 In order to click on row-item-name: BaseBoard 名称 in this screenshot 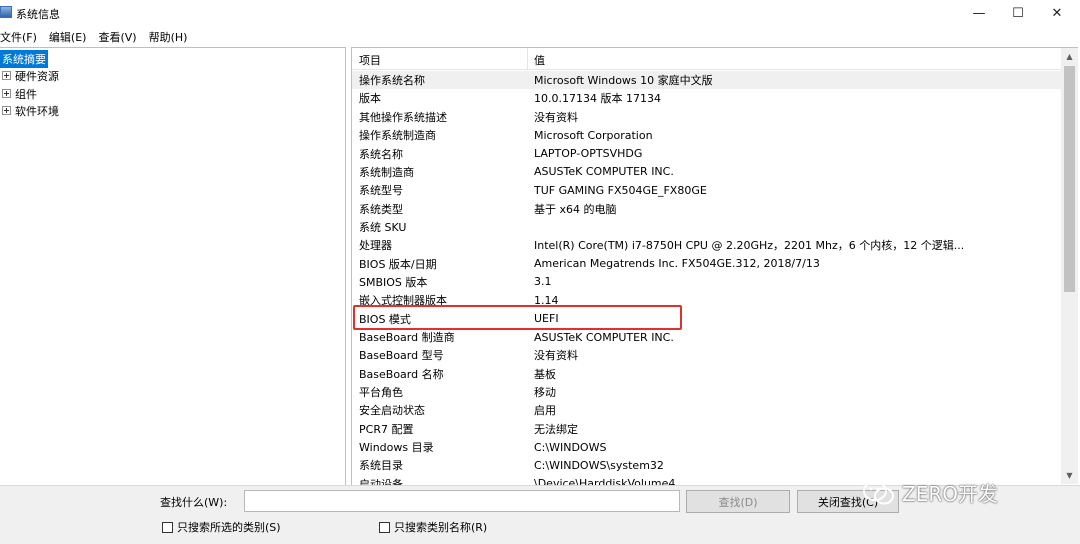, I will do `click(401, 374)`.